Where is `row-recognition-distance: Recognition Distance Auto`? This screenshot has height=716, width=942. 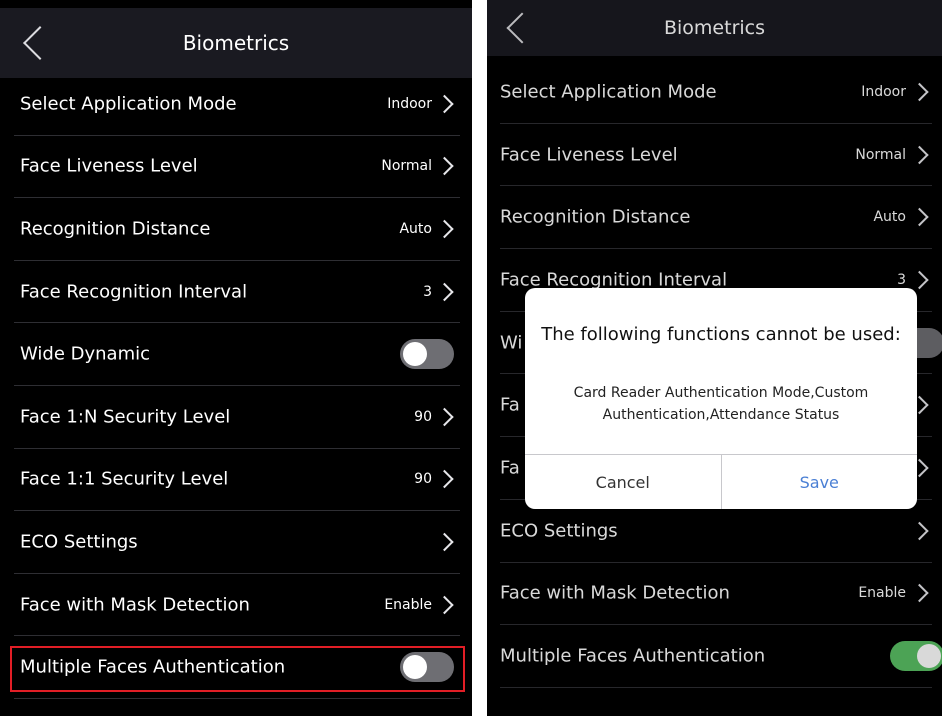
row-recognition-distance: Recognition Distance Auto is located at coordinates (237, 229).